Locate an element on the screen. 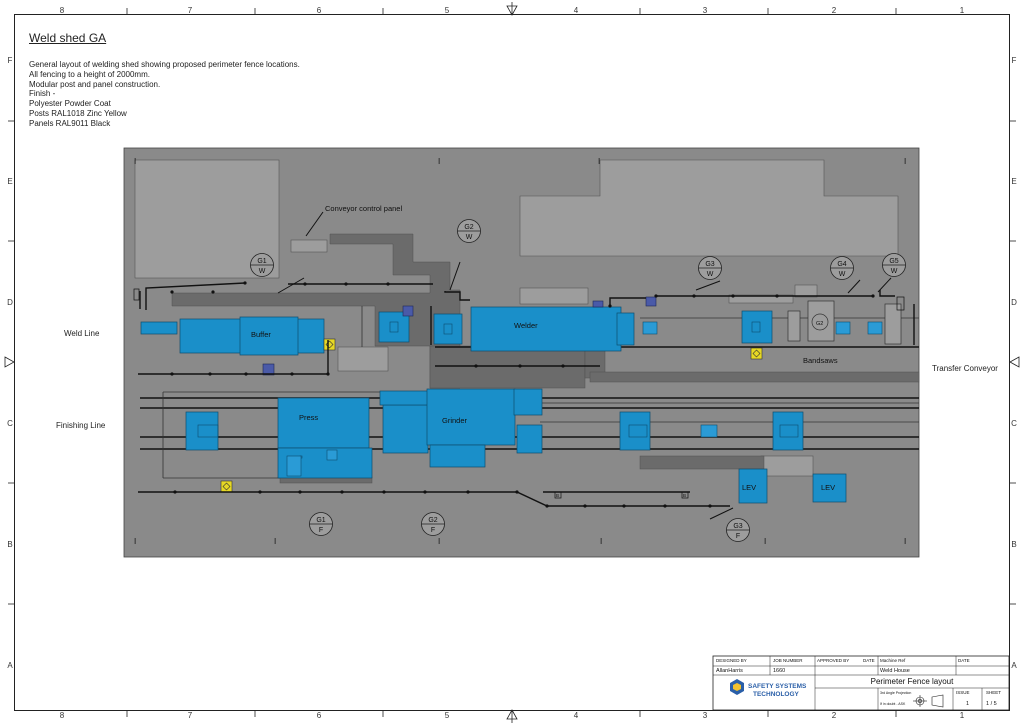 This screenshot has height=724, width=1024. note-line: Polyester Powder Coat is located at coordinates (70, 104).